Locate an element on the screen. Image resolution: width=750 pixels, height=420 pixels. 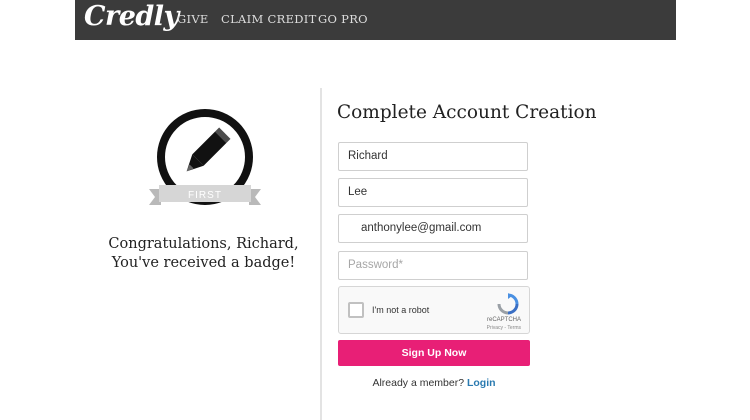
last-name-field: Lee is located at coordinates (433, 192).